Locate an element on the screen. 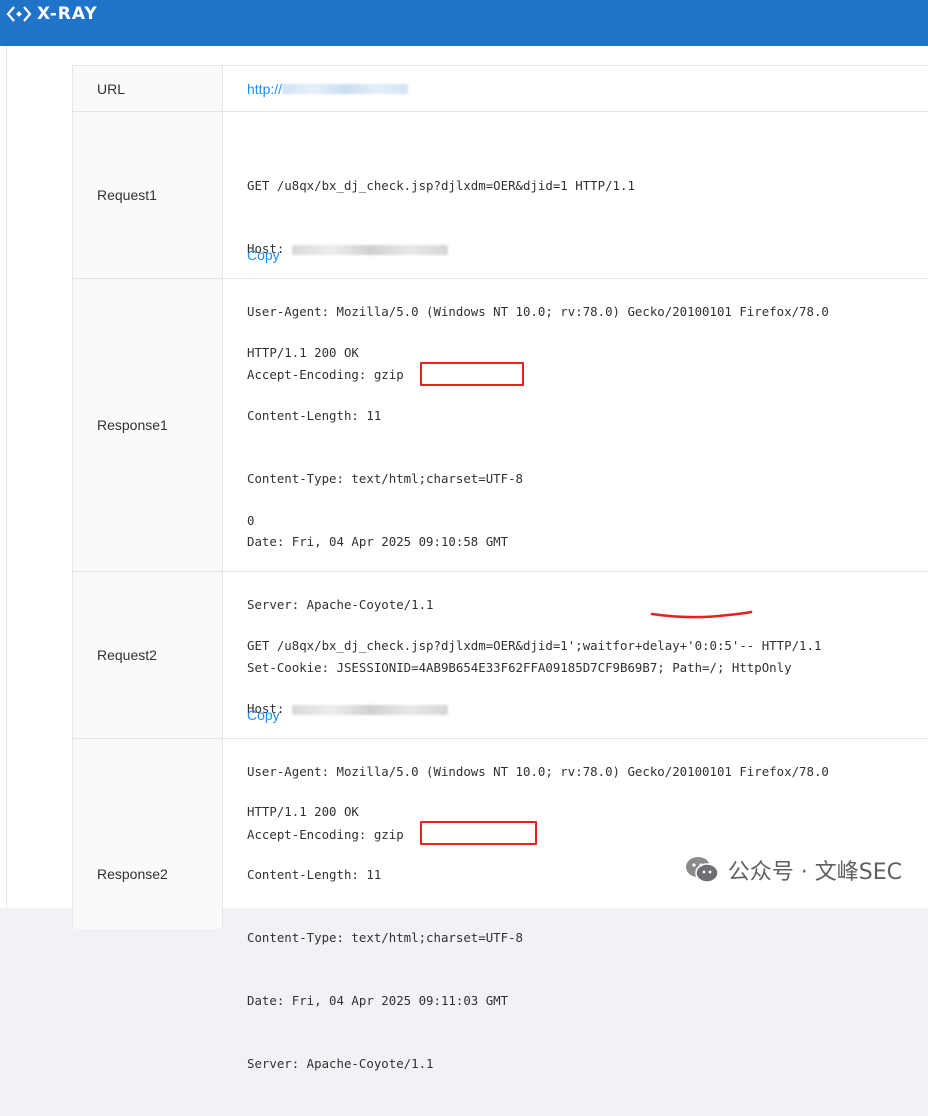 The height and width of the screenshot is (1116, 928). watermark: 公众号 · 文峰SEC is located at coordinates (793, 870).